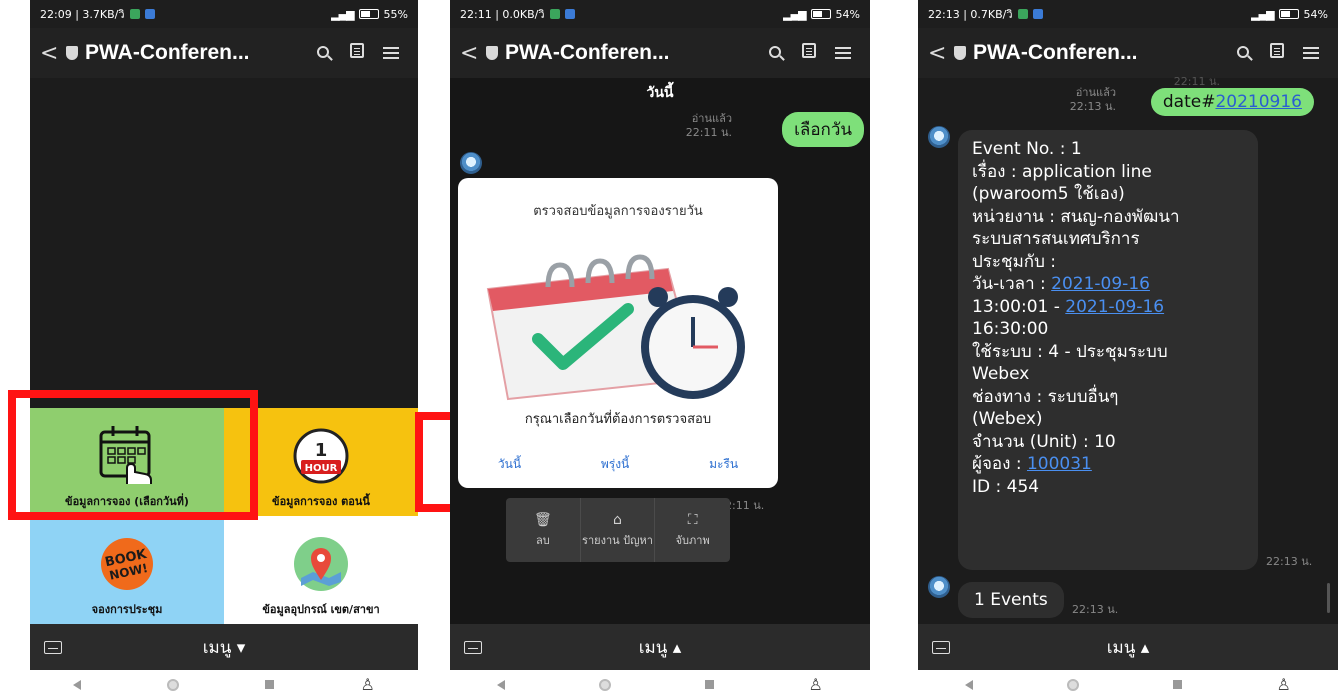  Describe the element at coordinates (1095, 609) in the screenshot. I see `events-timestamp: 22:13 น.` at that location.